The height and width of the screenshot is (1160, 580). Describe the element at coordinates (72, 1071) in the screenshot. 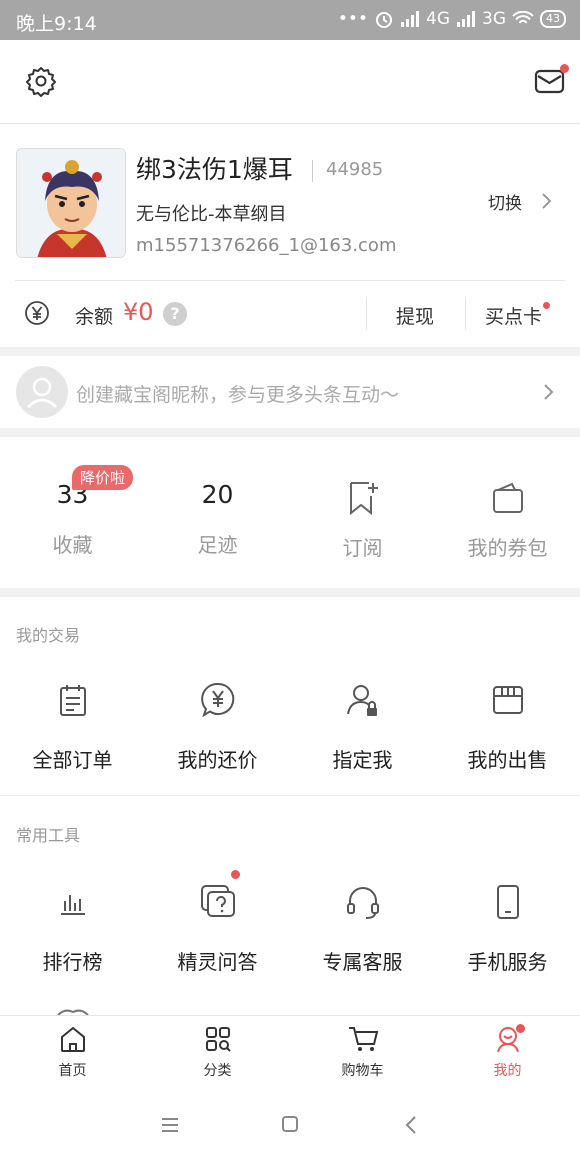

I see `tab-home-label: 首页` at that location.